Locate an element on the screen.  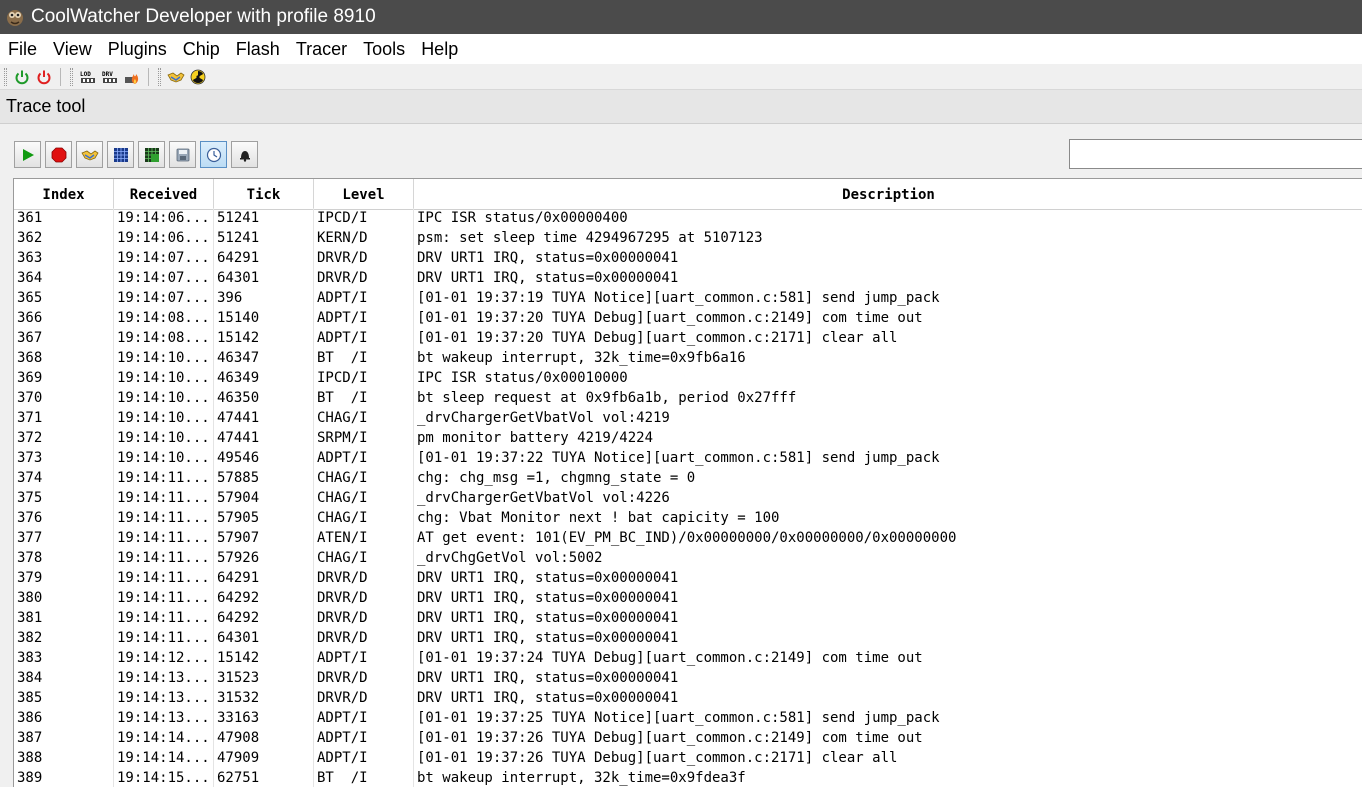
handshake-icon is located at coordinates (176, 77).